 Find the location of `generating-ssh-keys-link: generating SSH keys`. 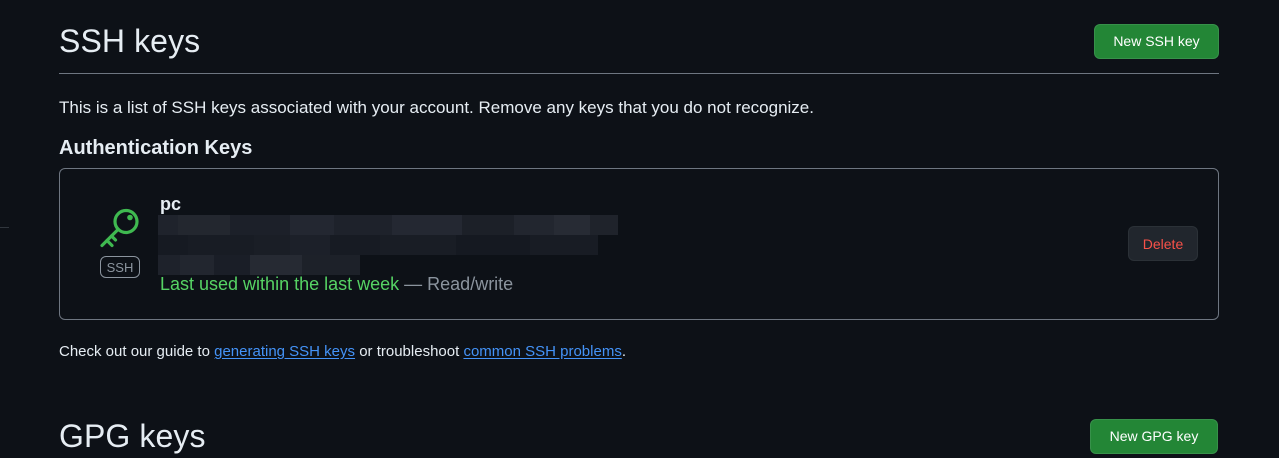

generating-ssh-keys-link: generating SSH keys is located at coordinates (284, 351).